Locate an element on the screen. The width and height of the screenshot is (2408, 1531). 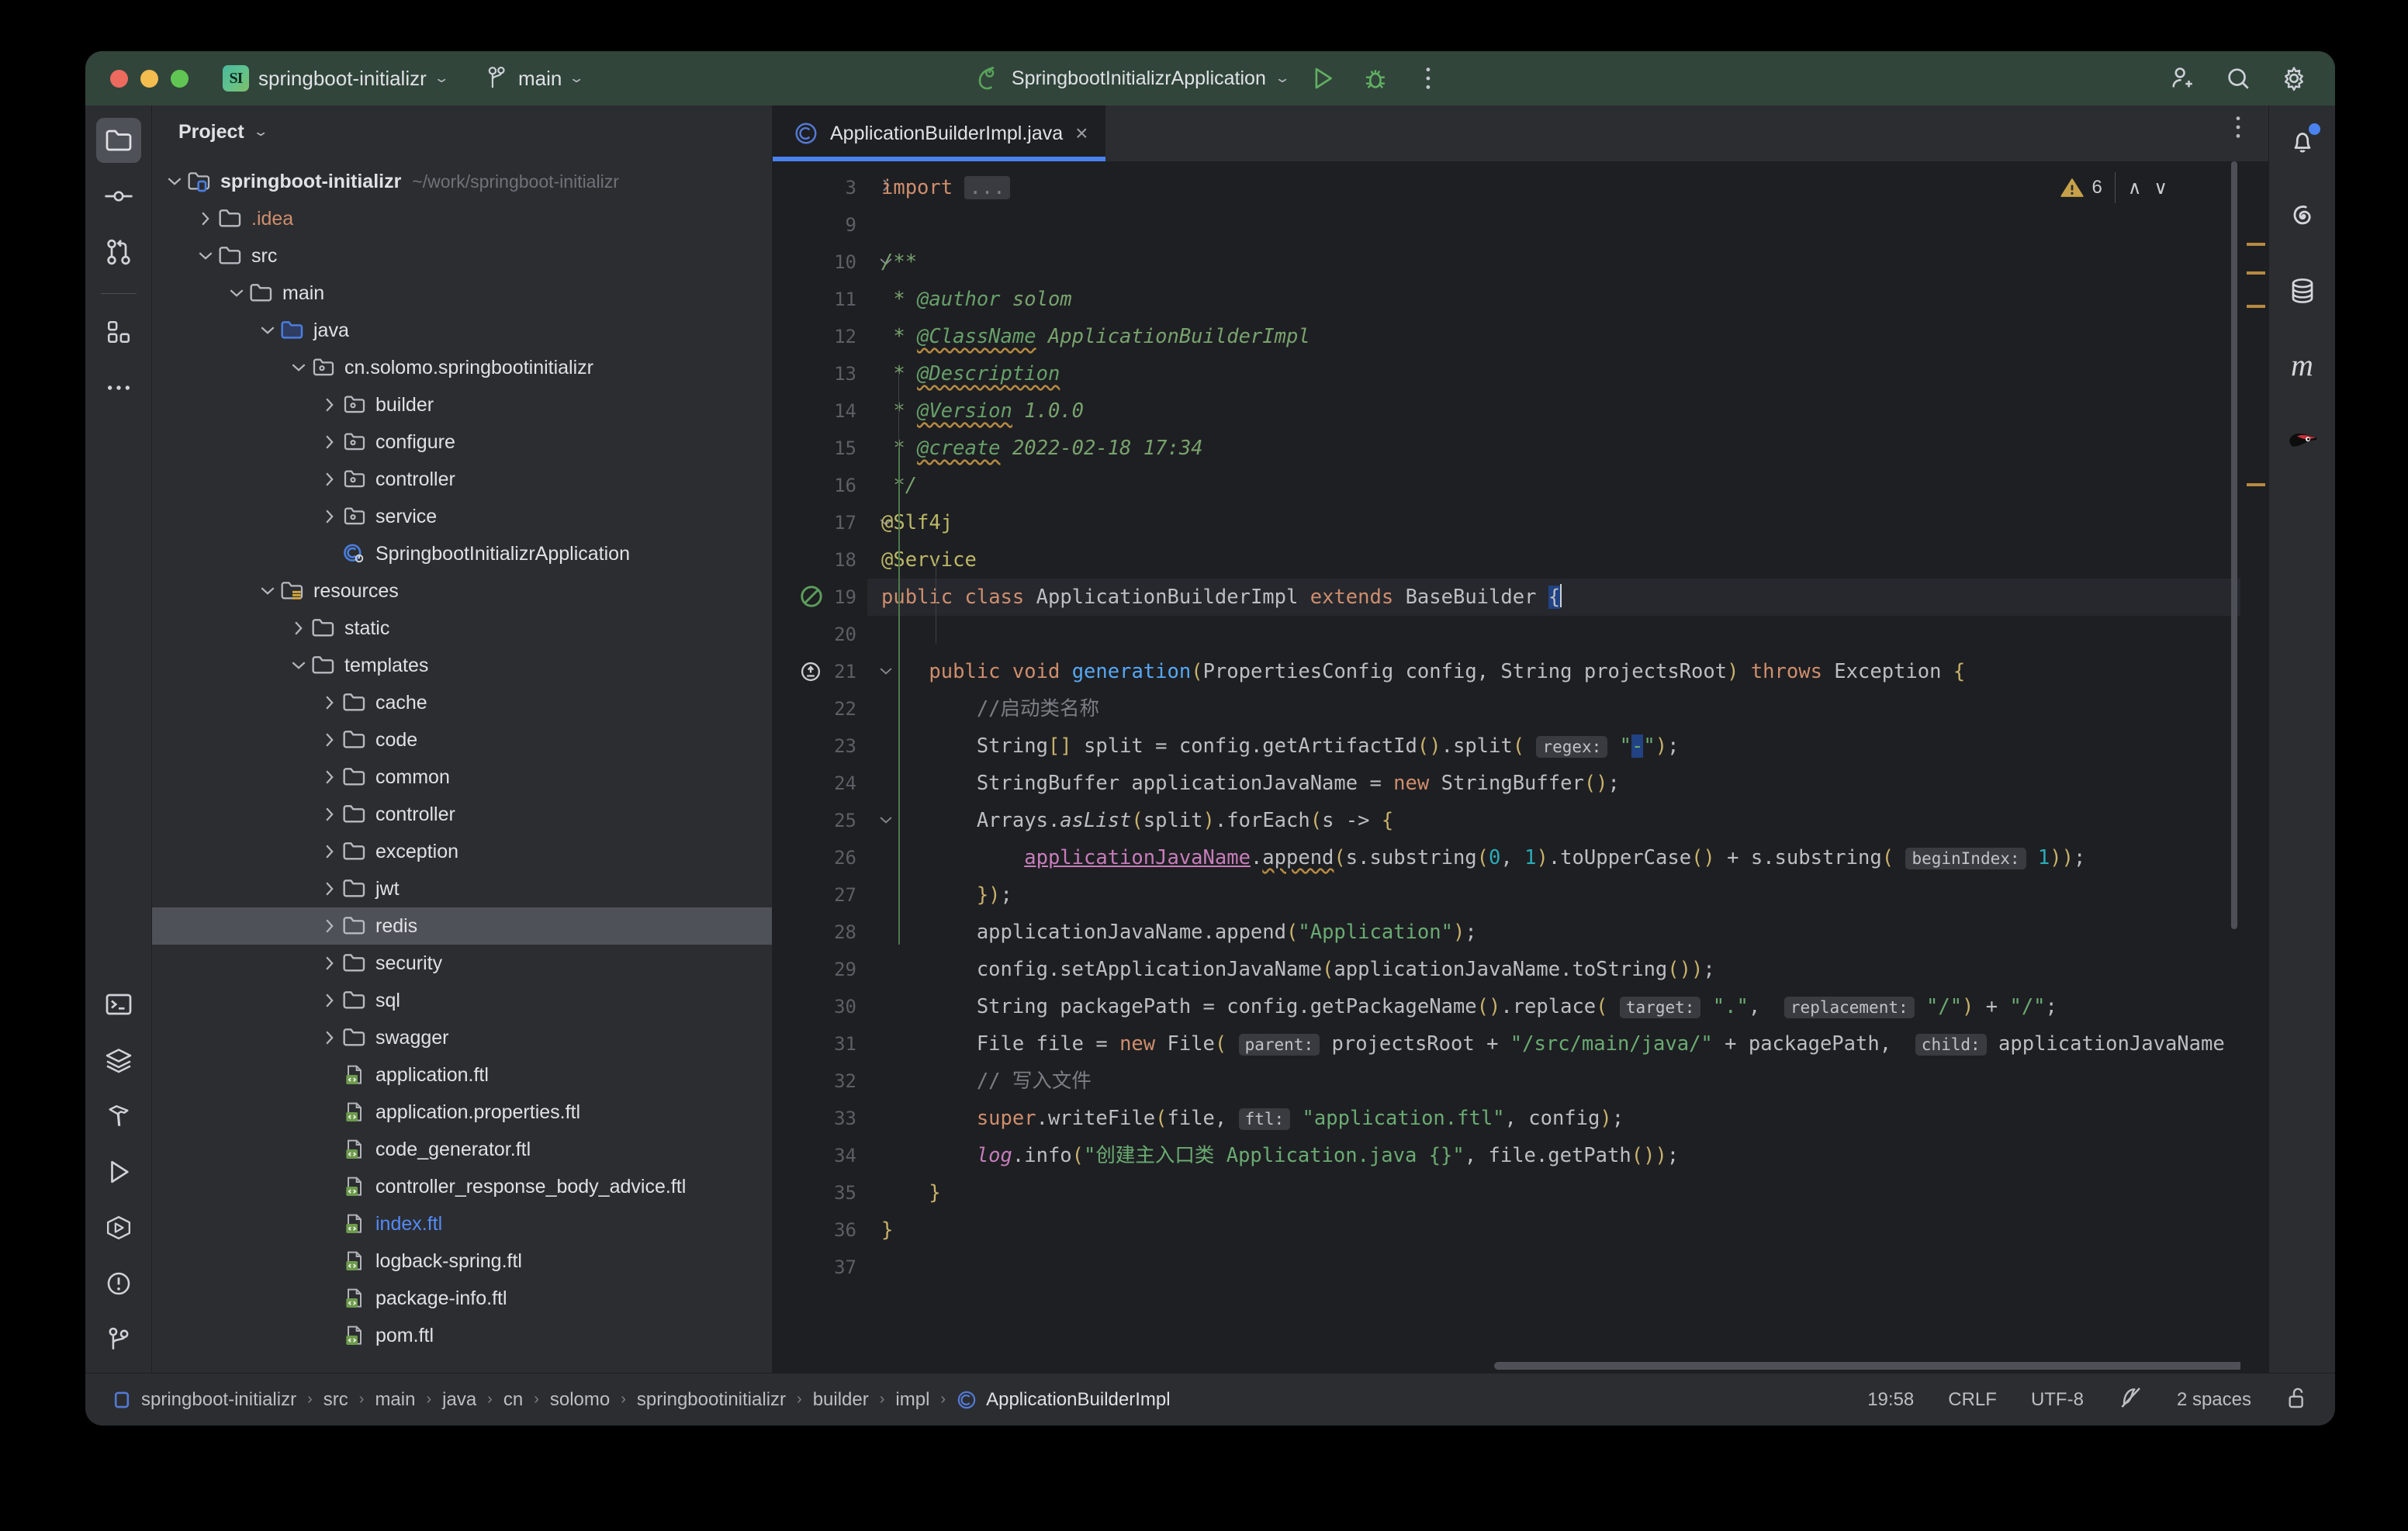
add-user-button is located at coordinates (2182, 78).